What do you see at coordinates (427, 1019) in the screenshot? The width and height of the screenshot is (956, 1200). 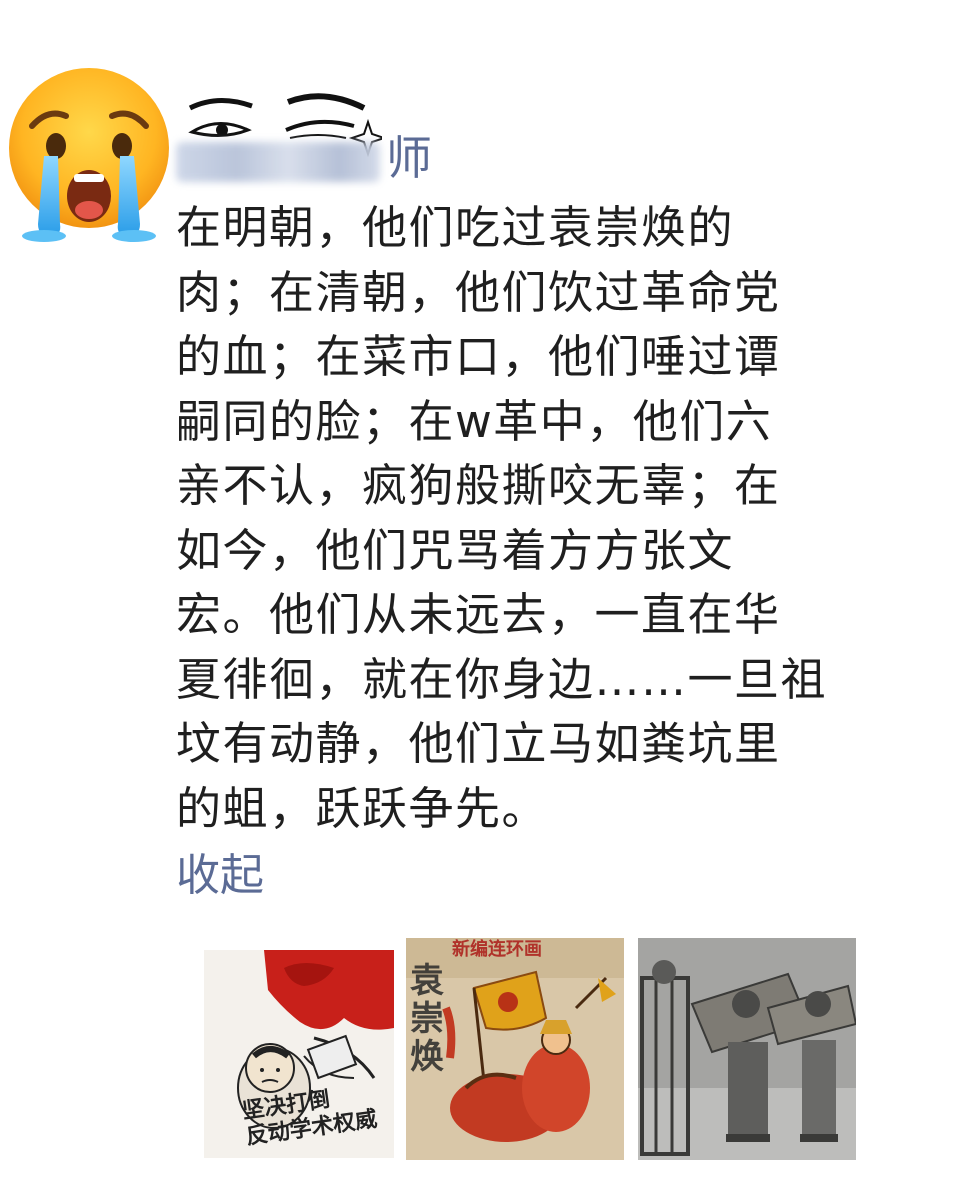 I see `comic-vertical-title: 袁崇焕` at bounding box center [427, 1019].